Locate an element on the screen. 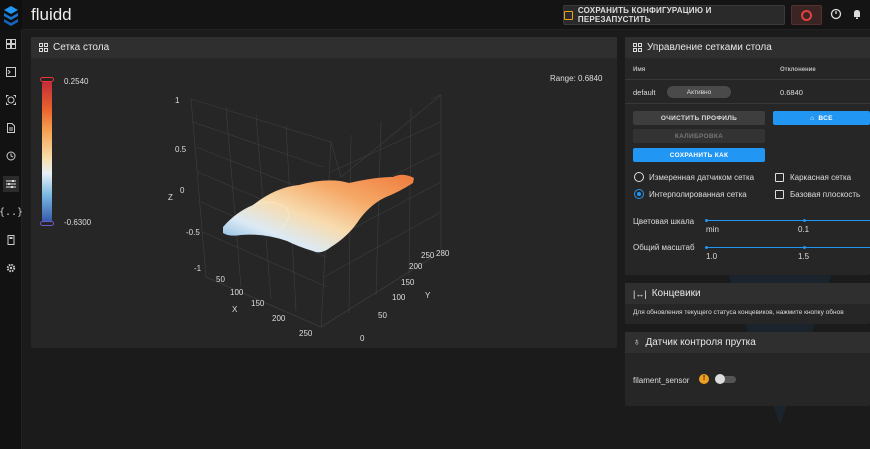  y-tick-5: 200 is located at coordinates (416, 266).